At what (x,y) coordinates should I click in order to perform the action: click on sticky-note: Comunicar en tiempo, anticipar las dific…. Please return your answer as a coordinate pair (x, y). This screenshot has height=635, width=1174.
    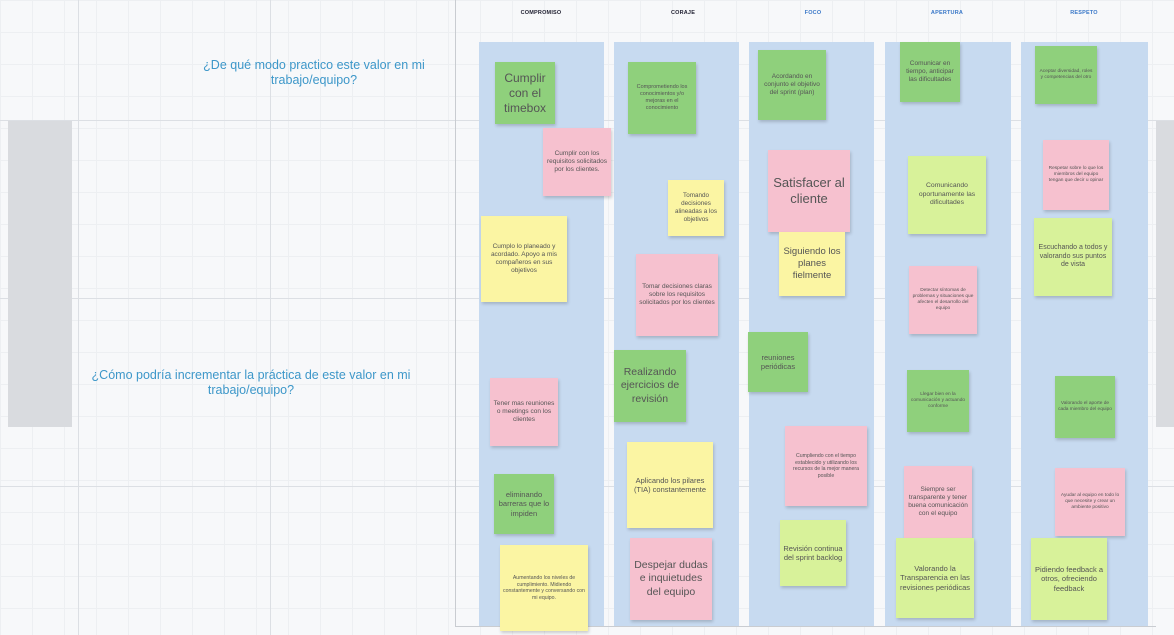
    Looking at the image, I should click on (930, 72).